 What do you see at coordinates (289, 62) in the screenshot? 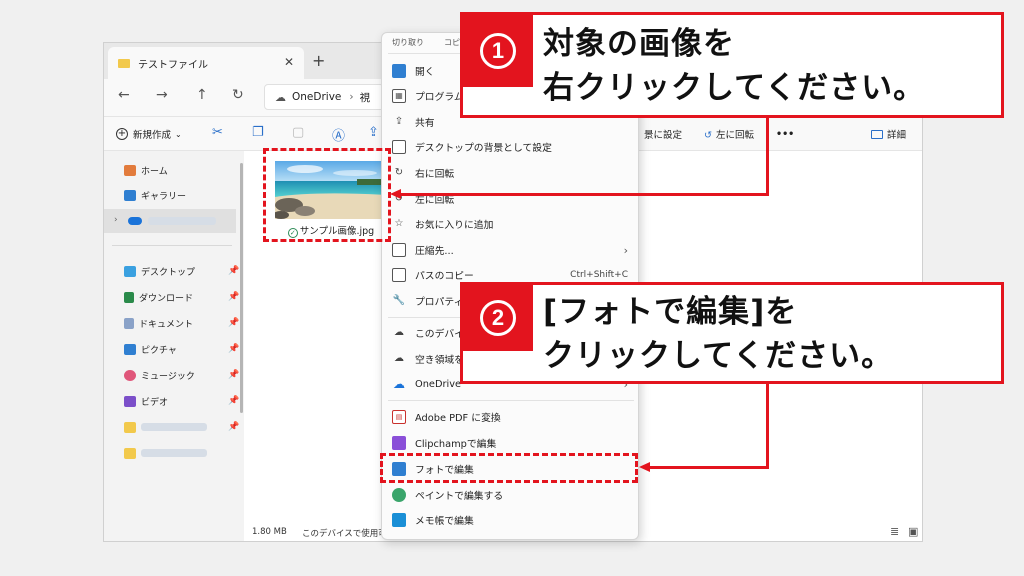
I see `close-tab-icon: ✕` at bounding box center [289, 62].